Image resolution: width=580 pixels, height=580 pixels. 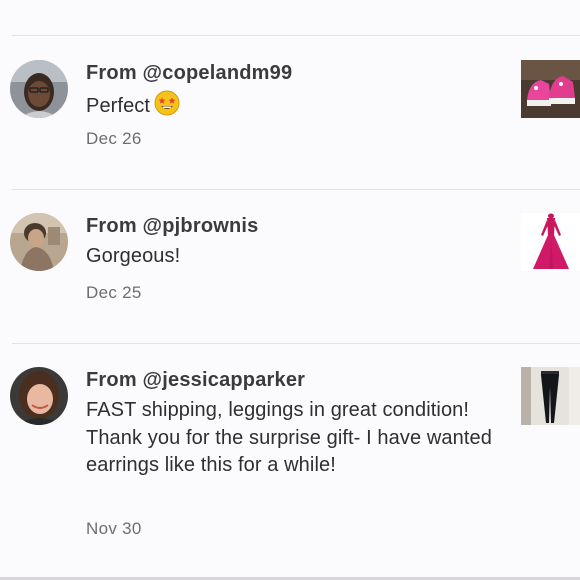 What do you see at coordinates (114, 528) in the screenshot?
I see `review-date: Nov 30` at bounding box center [114, 528].